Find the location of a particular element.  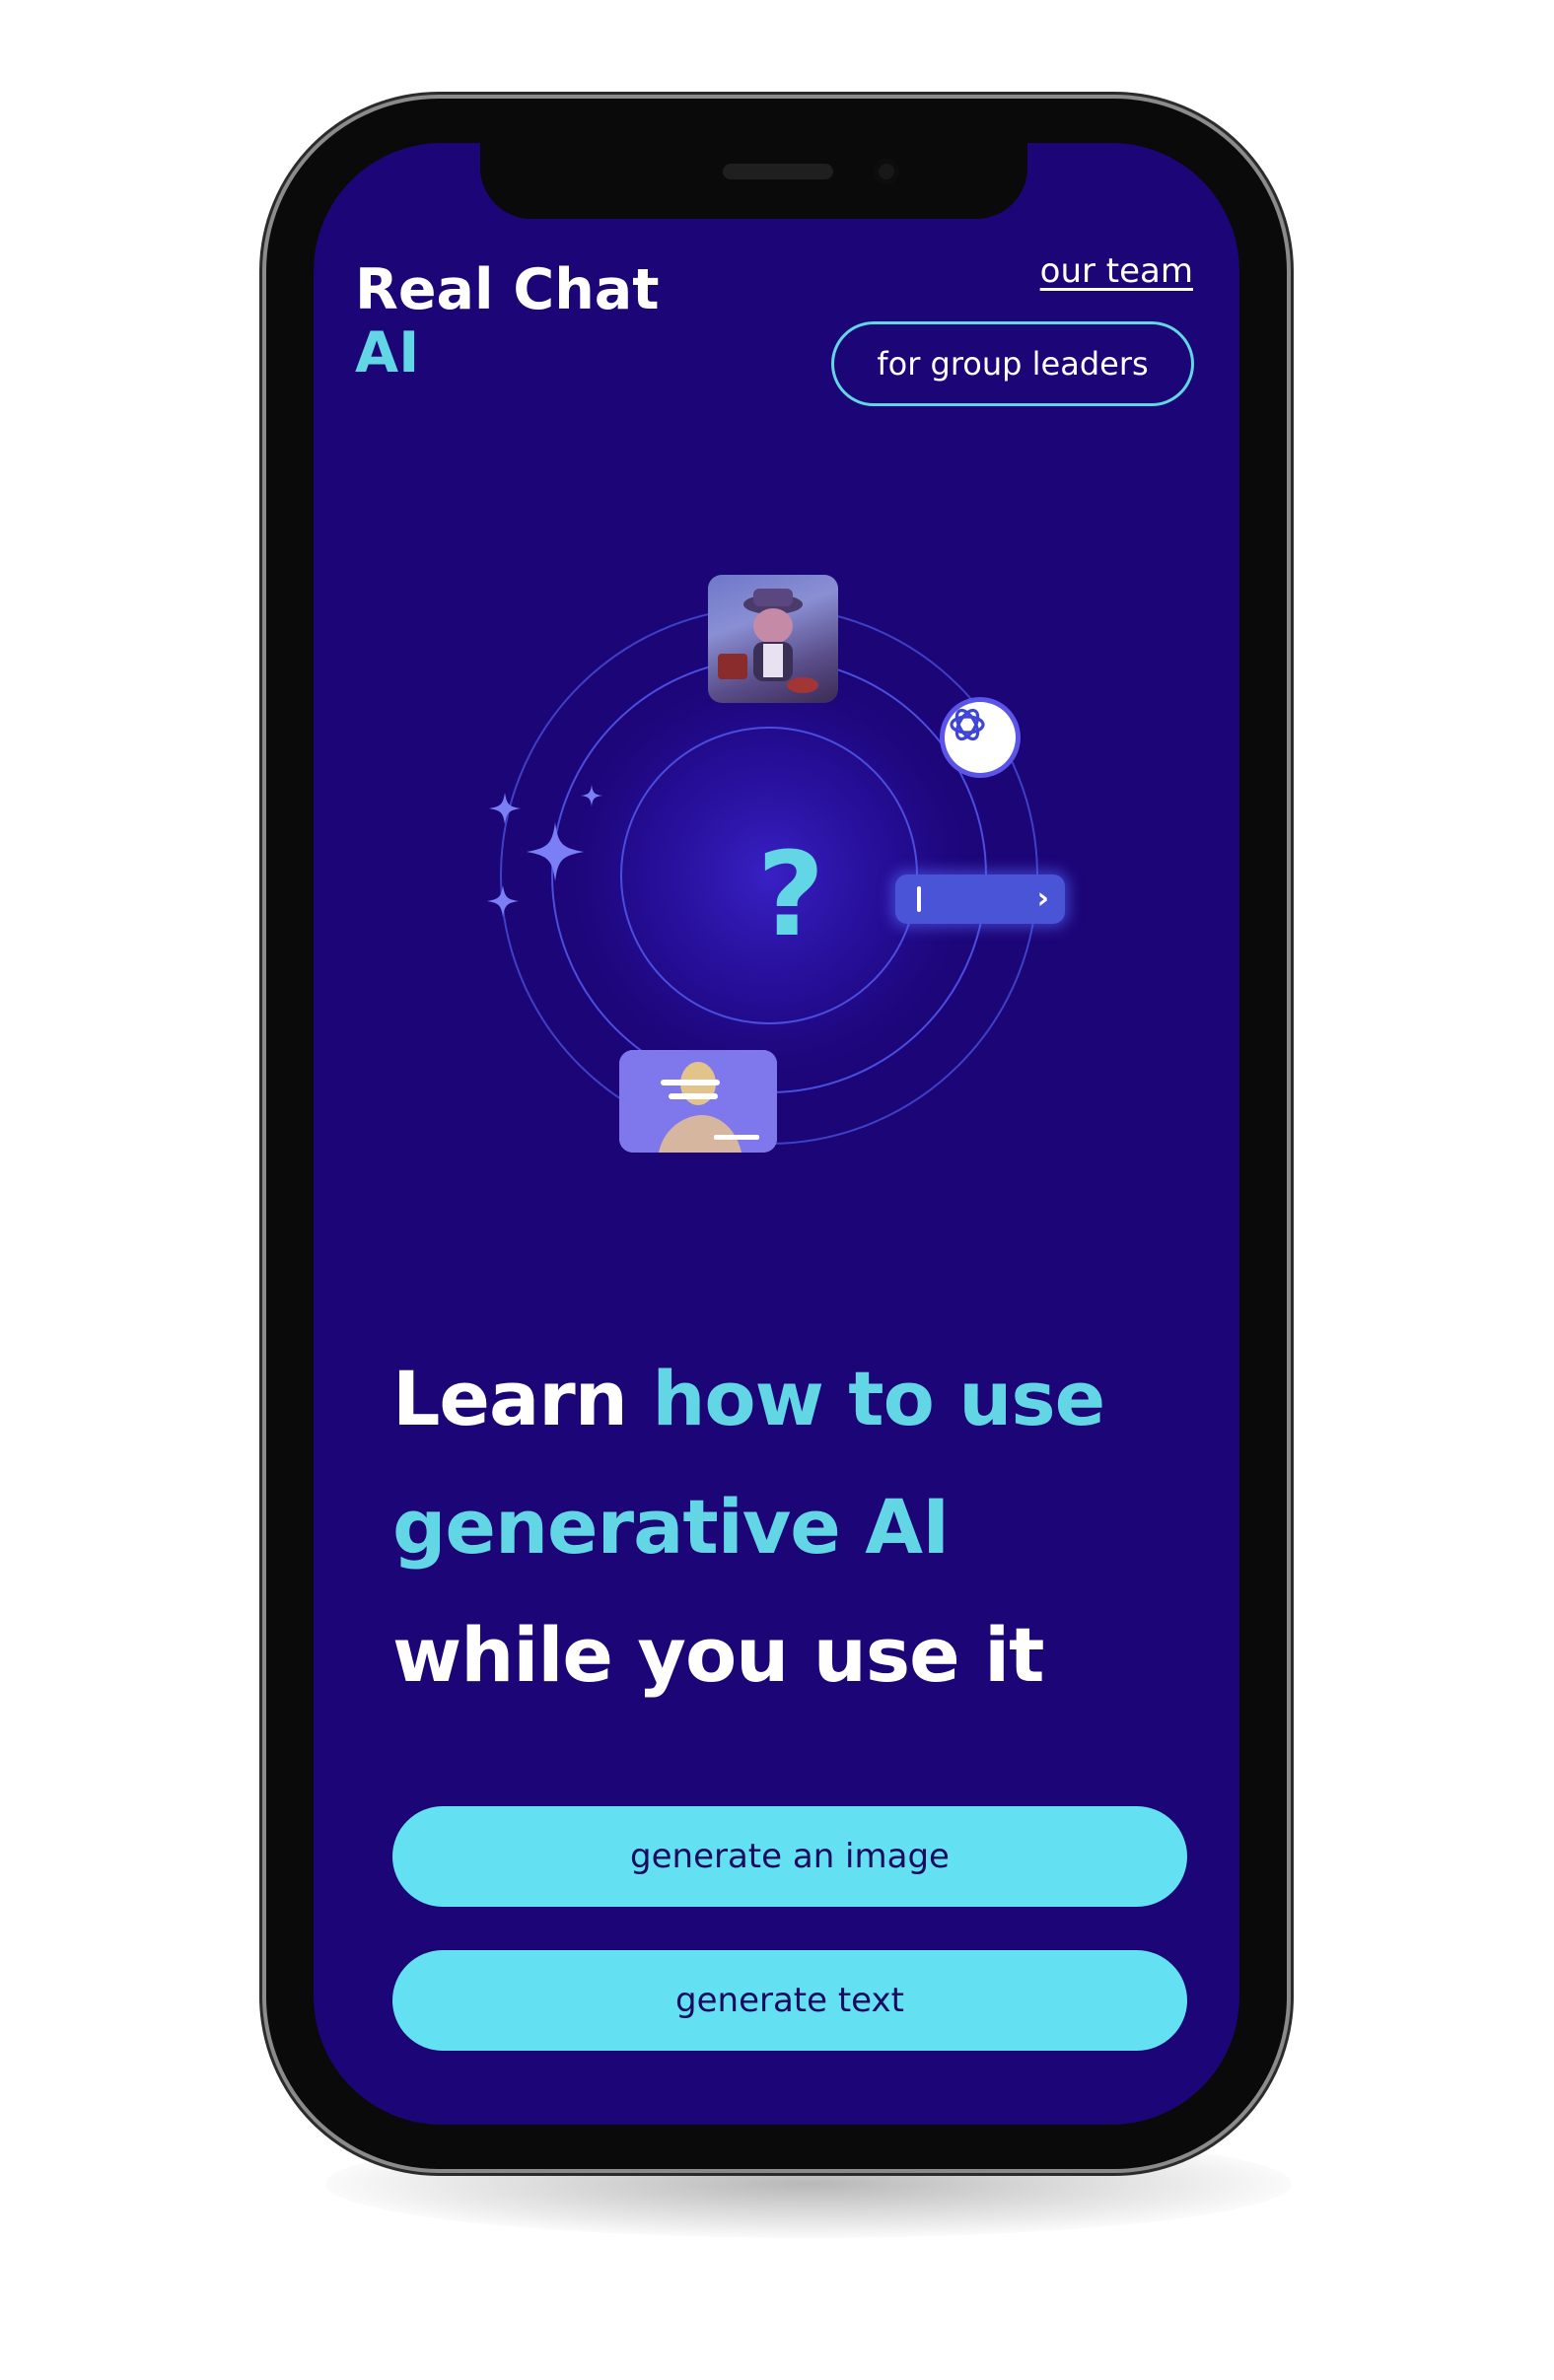

front-camera is located at coordinates (886, 171).